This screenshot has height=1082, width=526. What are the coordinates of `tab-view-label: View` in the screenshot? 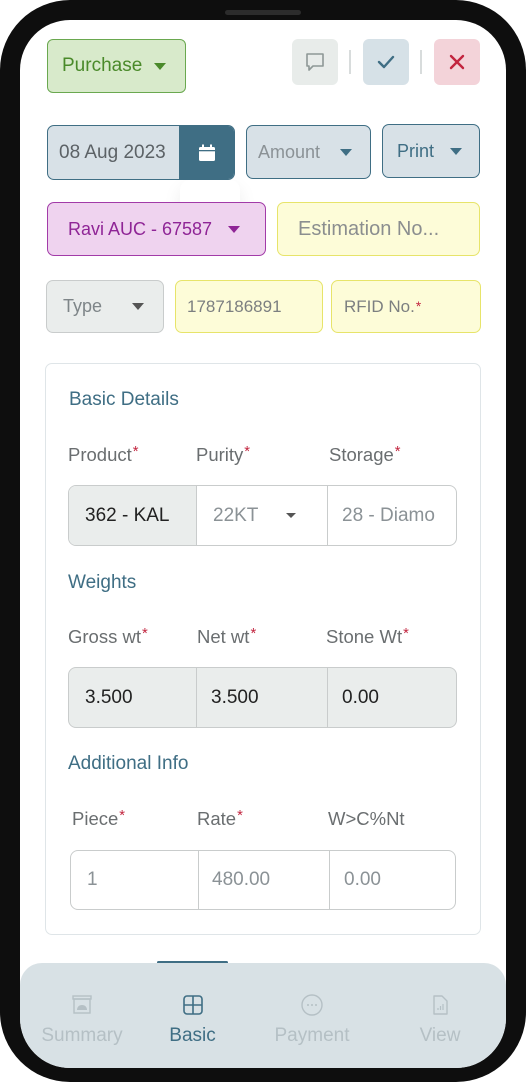 It's located at (440, 1035).